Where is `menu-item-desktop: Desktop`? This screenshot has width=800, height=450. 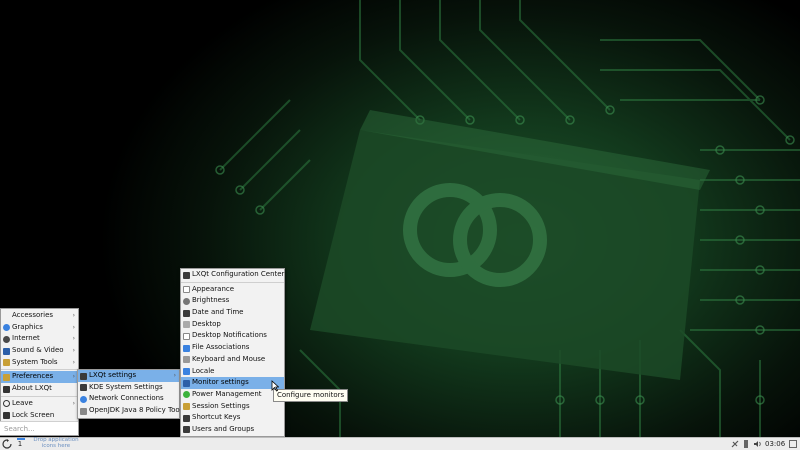 menu-item-desktop: Desktop is located at coordinates (232, 325).